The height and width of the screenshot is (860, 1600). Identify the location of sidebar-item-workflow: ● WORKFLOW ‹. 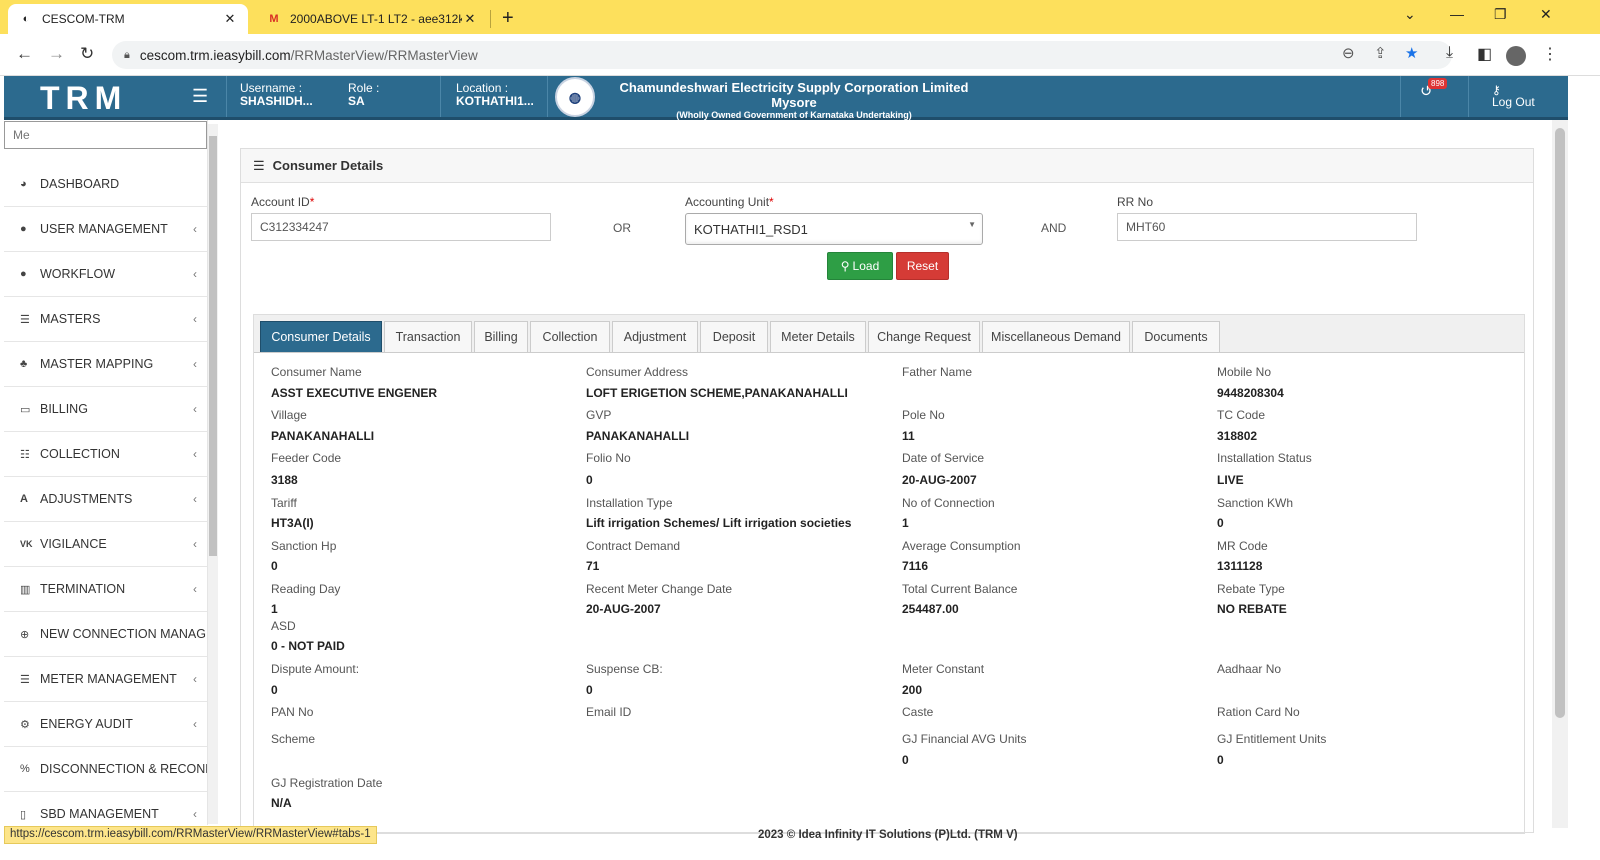
(105, 274).